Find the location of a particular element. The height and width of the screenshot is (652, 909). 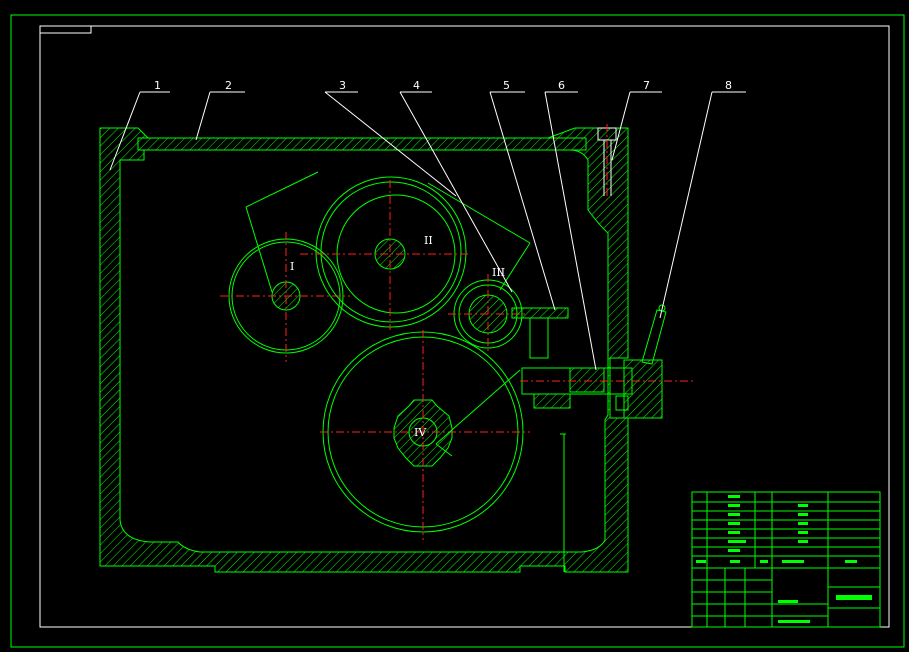

corner-box is located at coordinates (65, 29).